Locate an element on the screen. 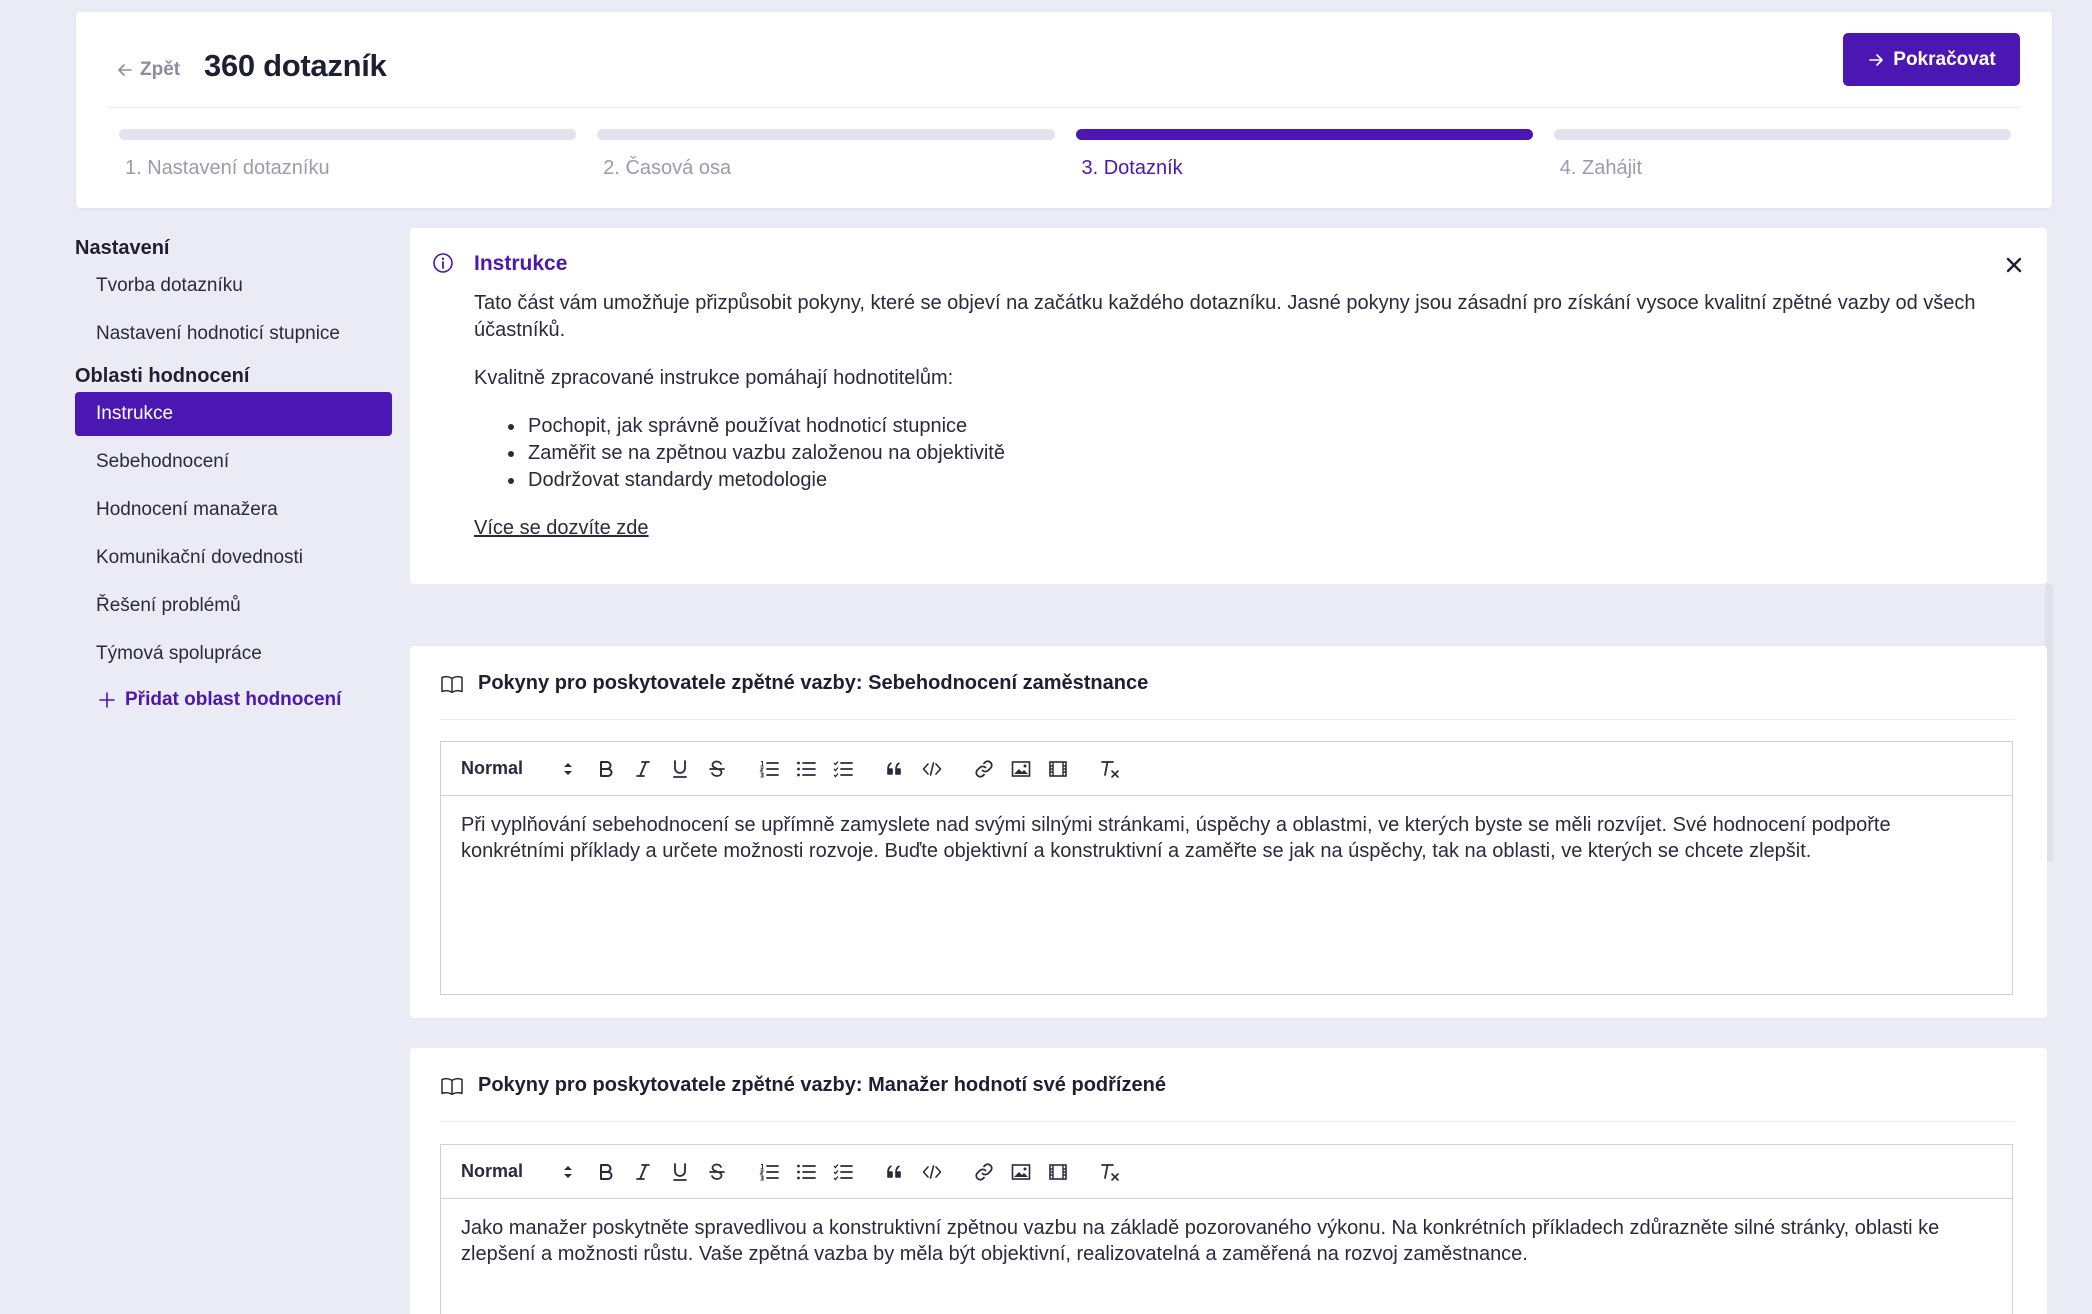 This screenshot has height=1314, width=2092. list-item: Dodržovat standardy metodologie is located at coordinates (1256, 480).